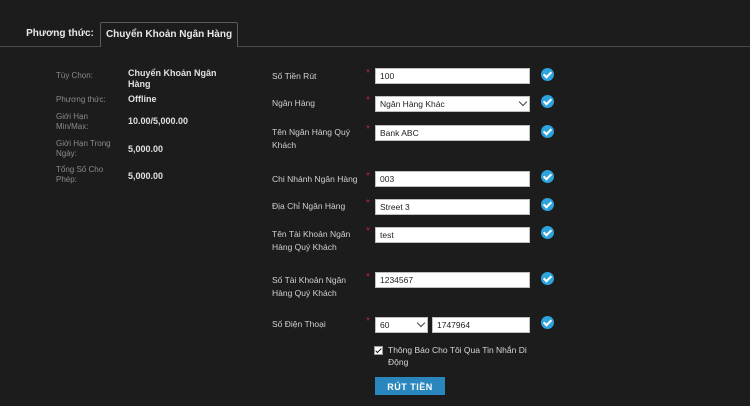 This screenshot has width=750, height=406. What do you see at coordinates (410, 386) in the screenshot?
I see `withdraw-button: RÚT TIỀN` at bounding box center [410, 386].